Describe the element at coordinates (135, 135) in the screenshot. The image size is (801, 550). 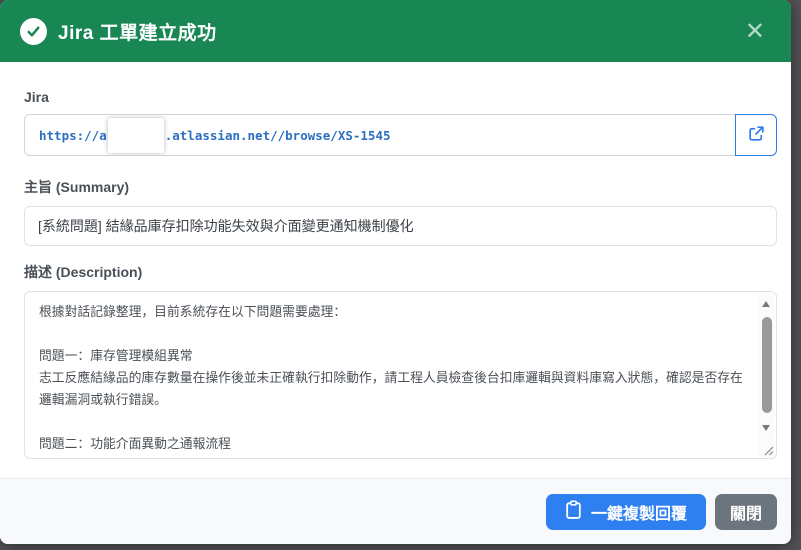
I see `url-redaction-box` at that location.